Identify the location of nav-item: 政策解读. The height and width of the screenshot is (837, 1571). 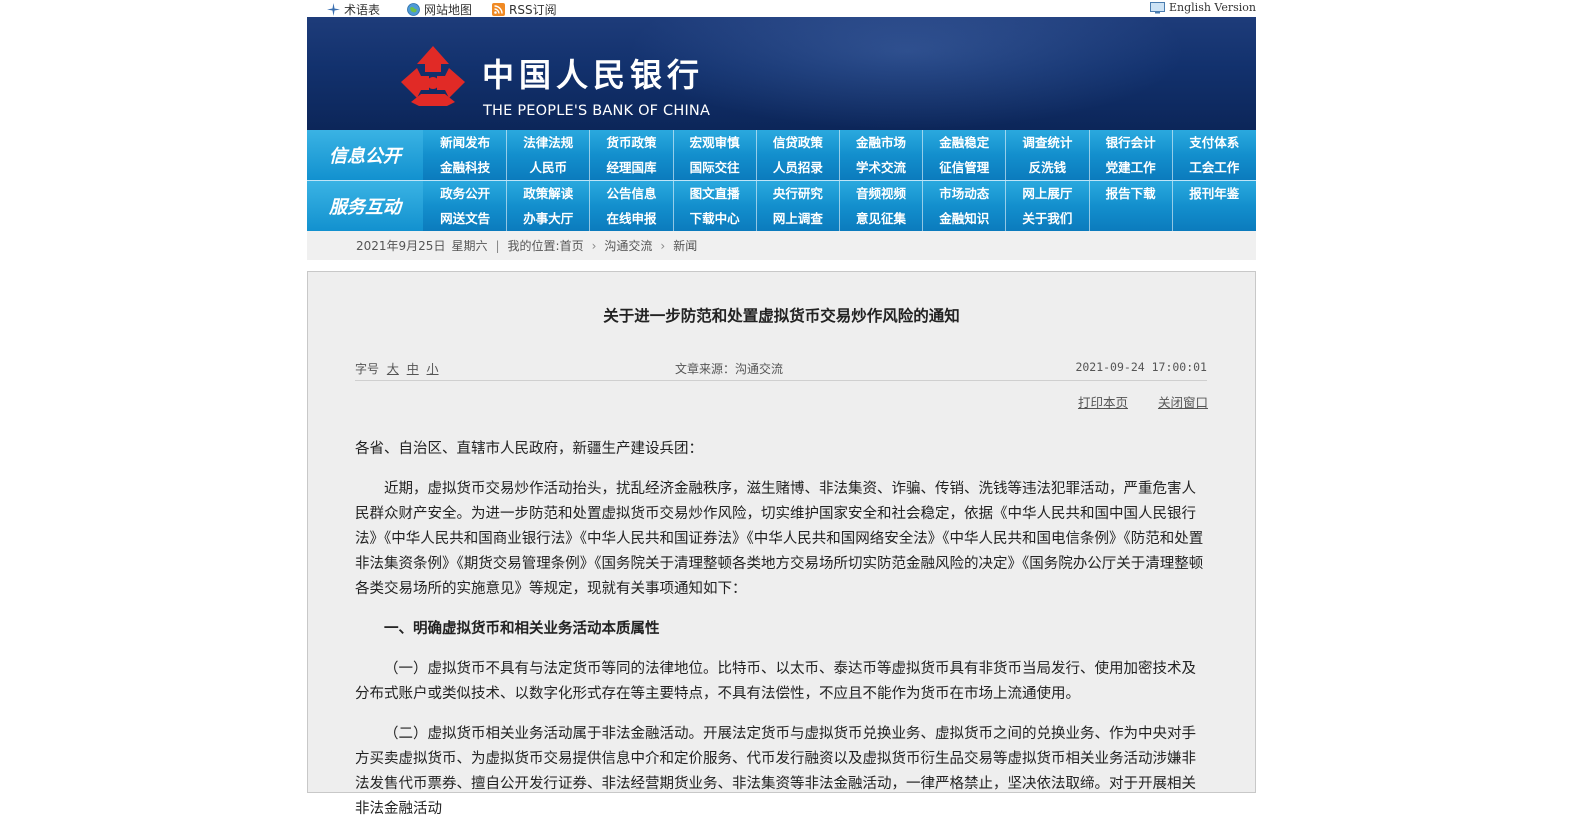
(549, 193).